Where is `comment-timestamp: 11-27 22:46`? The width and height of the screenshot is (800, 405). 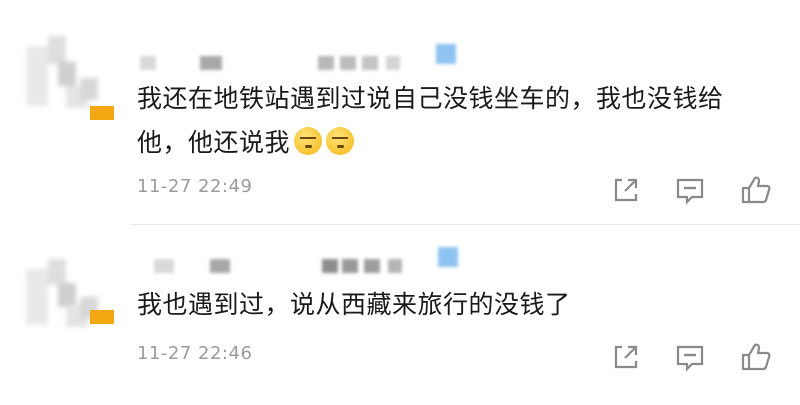 comment-timestamp: 11-27 22:46 is located at coordinates (195, 353).